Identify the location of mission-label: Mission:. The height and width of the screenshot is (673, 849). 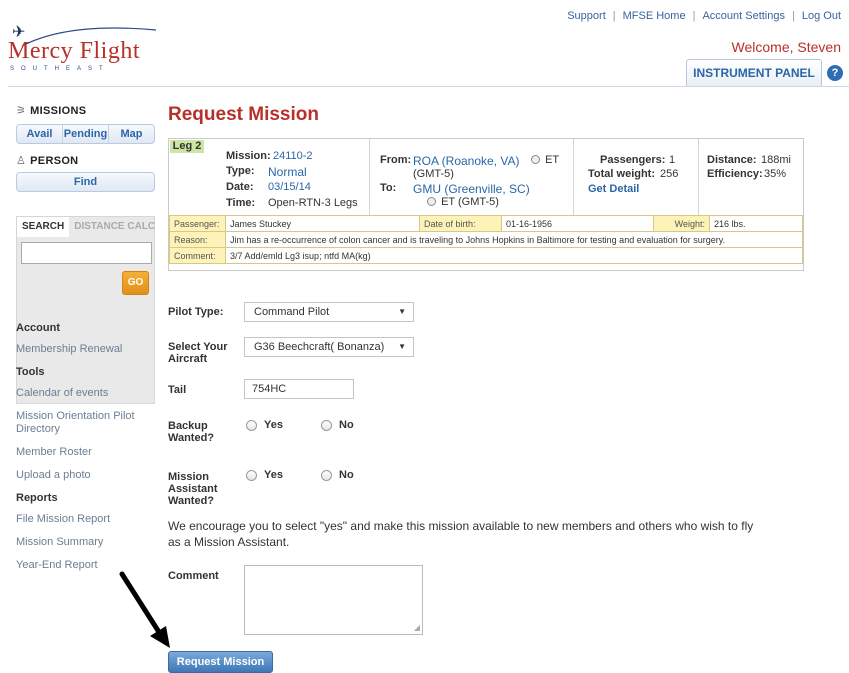
(248, 156).